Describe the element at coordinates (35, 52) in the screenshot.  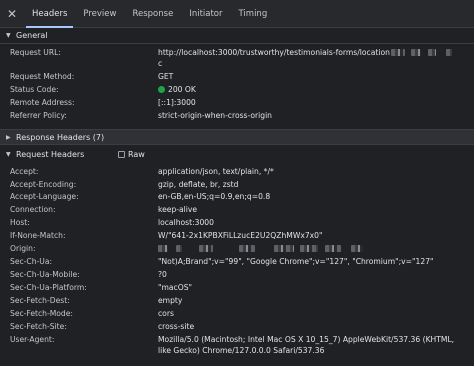
I see `header-key: Request URL:` at that location.